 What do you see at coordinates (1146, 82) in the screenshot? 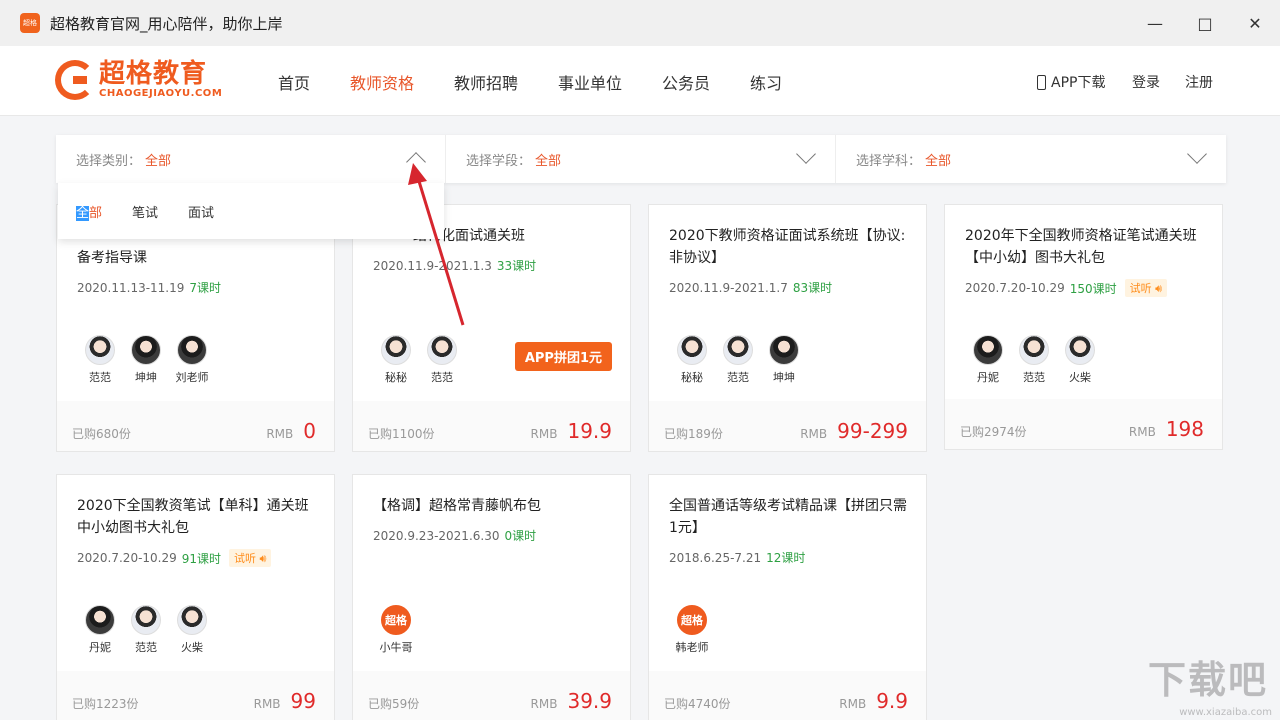
I see `login-link: 登录` at bounding box center [1146, 82].